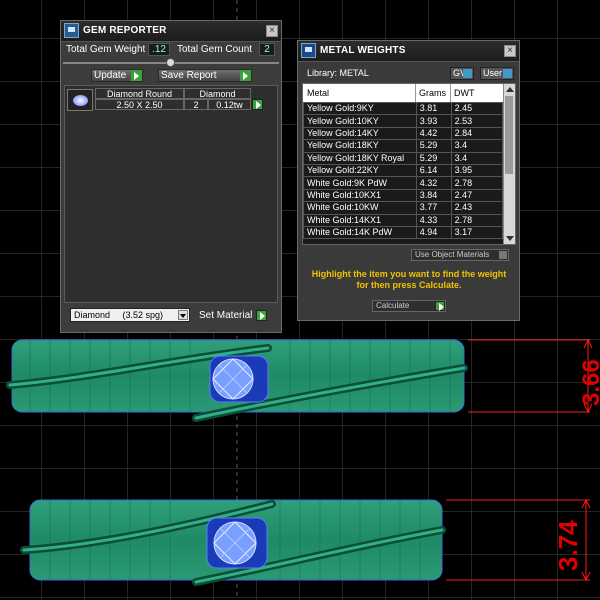 The image size is (600, 600). I want to click on metal-name-cell: White Gold:14K PdW, so click(360, 232).